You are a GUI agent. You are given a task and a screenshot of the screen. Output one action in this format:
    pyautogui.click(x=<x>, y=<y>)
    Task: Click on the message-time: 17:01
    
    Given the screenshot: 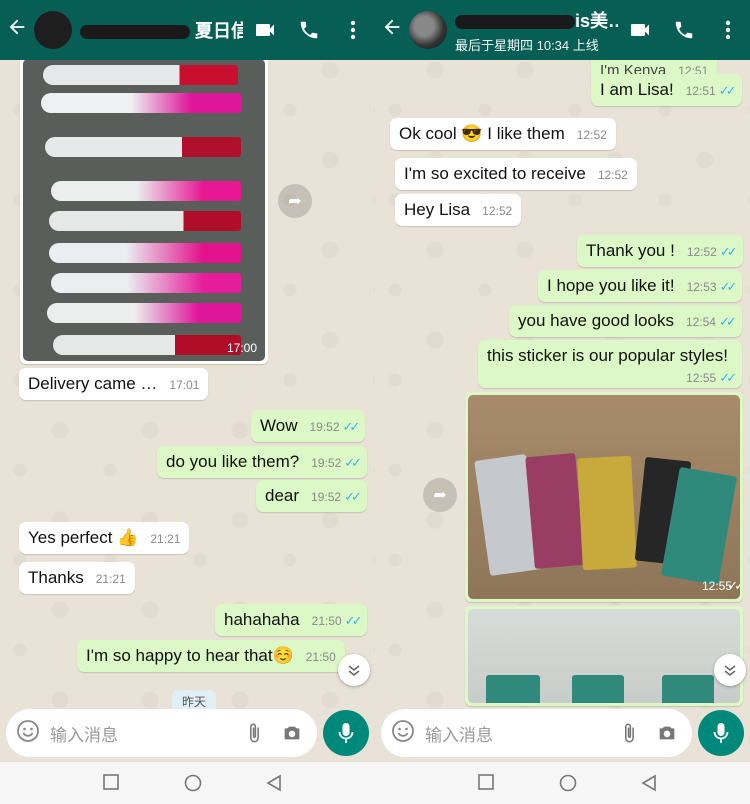 What is the action you would take?
    pyautogui.click(x=184, y=385)
    